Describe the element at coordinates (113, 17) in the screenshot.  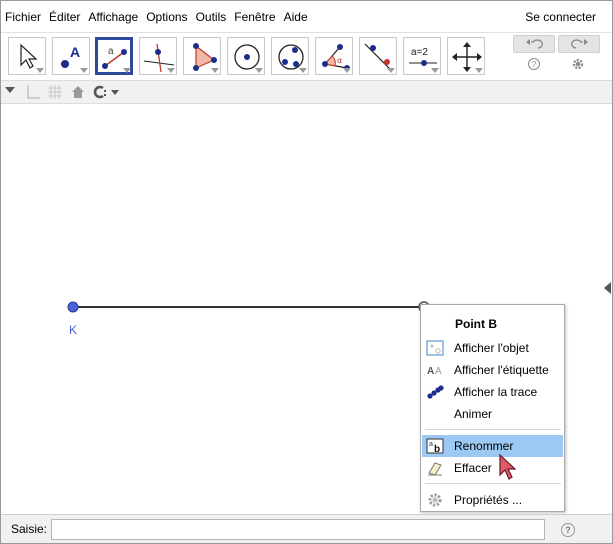
I see `menu-affichage: Affichage` at that location.